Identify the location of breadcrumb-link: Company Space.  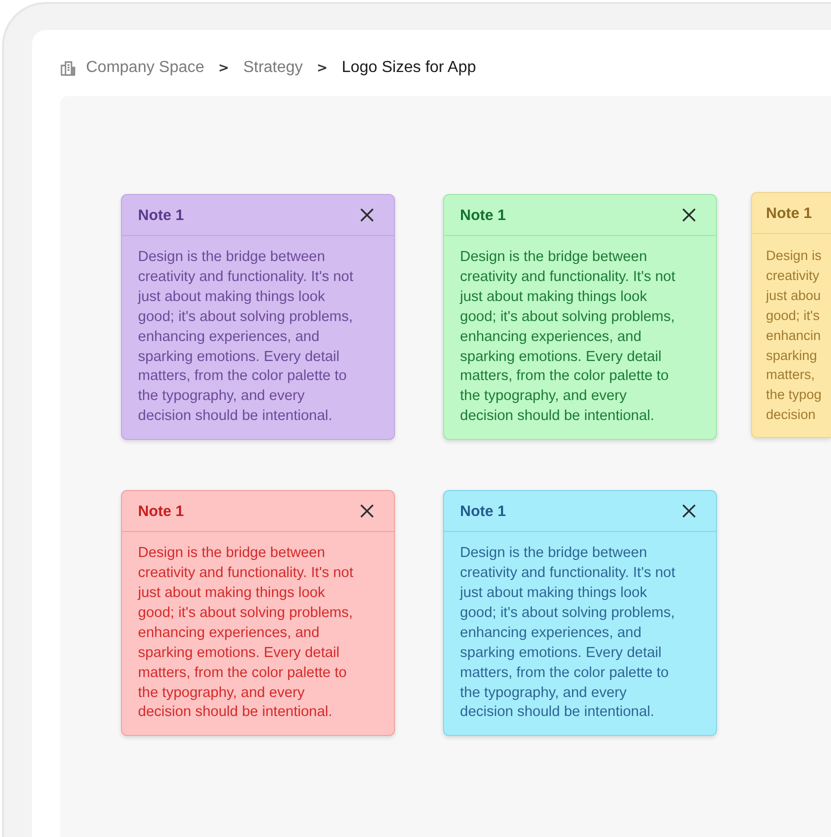
(145, 68).